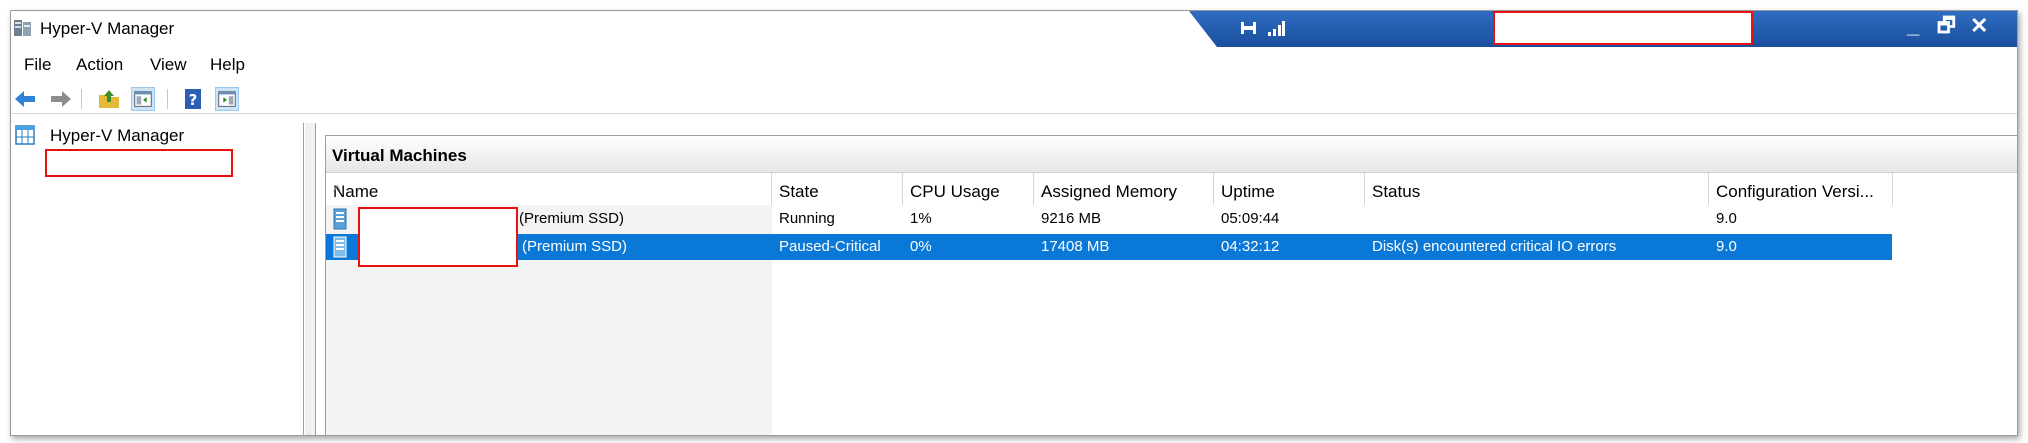 Image resolution: width=2028 pixels, height=443 pixels. What do you see at coordinates (157, 279) in the screenshot?
I see `console-tree-pane: Hyper-V Manager` at bounding box center [157, 279].